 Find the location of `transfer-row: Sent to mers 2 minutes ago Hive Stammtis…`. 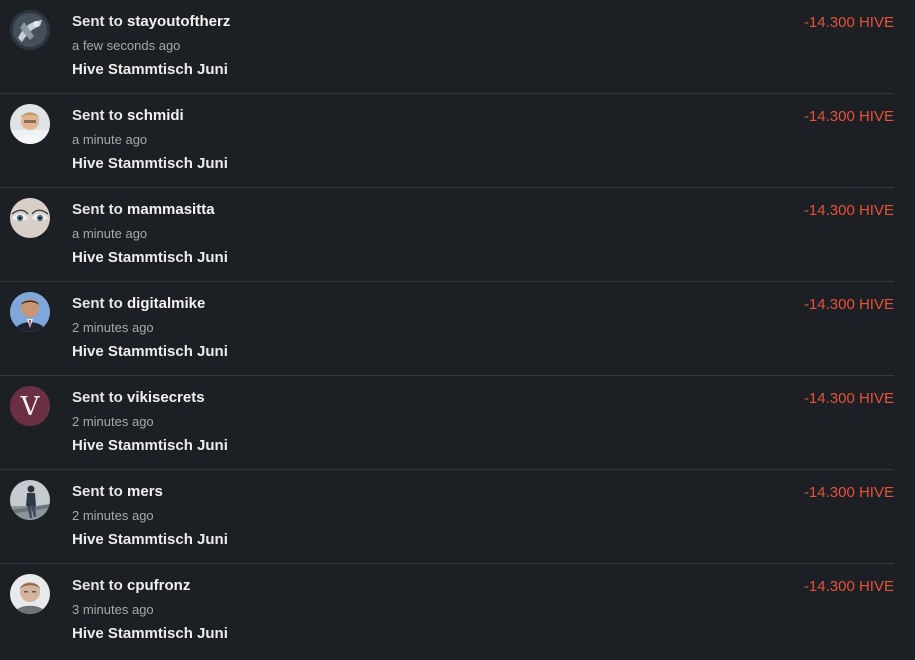

transfer-row: Sent to mers 2 minutes ago Hive Stammtis… is located at coordinates (447, 517).